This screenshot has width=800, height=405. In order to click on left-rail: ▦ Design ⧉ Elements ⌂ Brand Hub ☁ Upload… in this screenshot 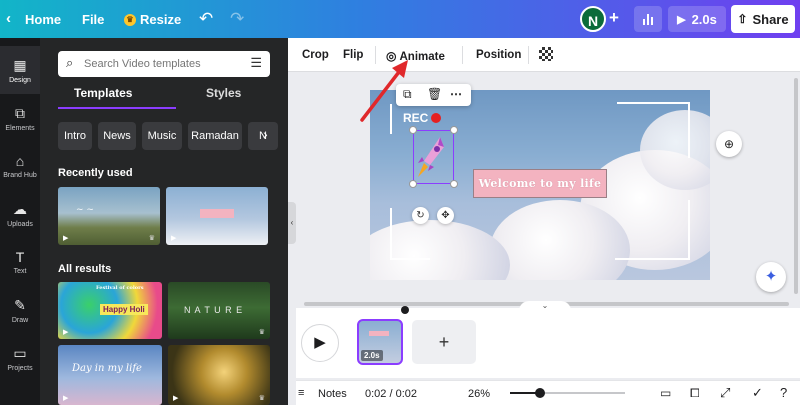, I will do `click(20, 221)`.